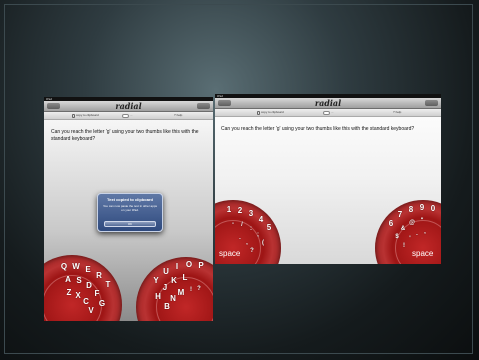 The height and width of the screenshot is (360, 479). Describe the element at coordinates (433, 209) in the screenshot. I see `key: 0` at that location.